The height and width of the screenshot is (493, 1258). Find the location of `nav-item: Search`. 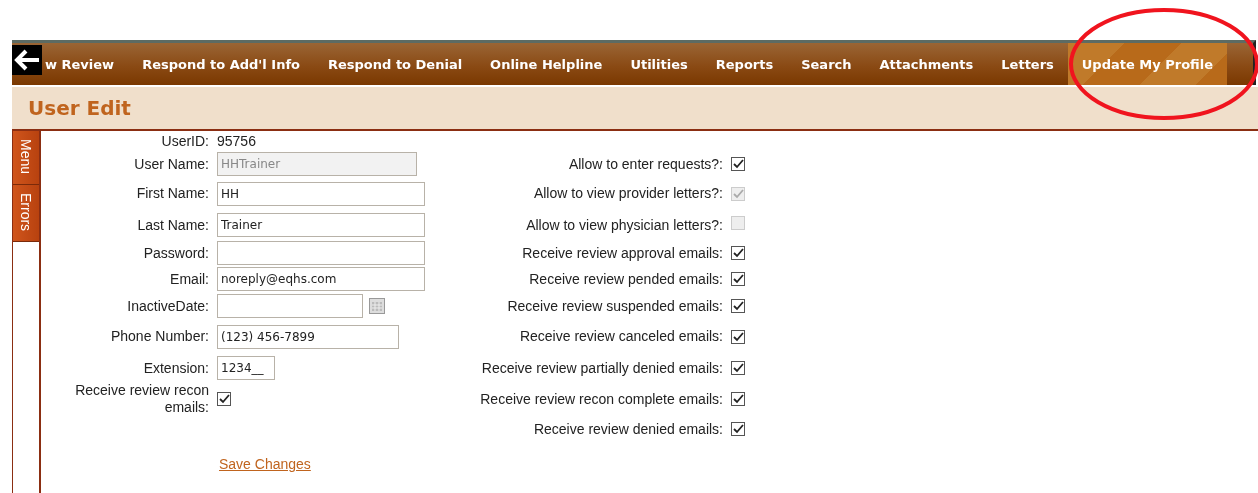

nav-item: Search is located at coordinates (826, 64).